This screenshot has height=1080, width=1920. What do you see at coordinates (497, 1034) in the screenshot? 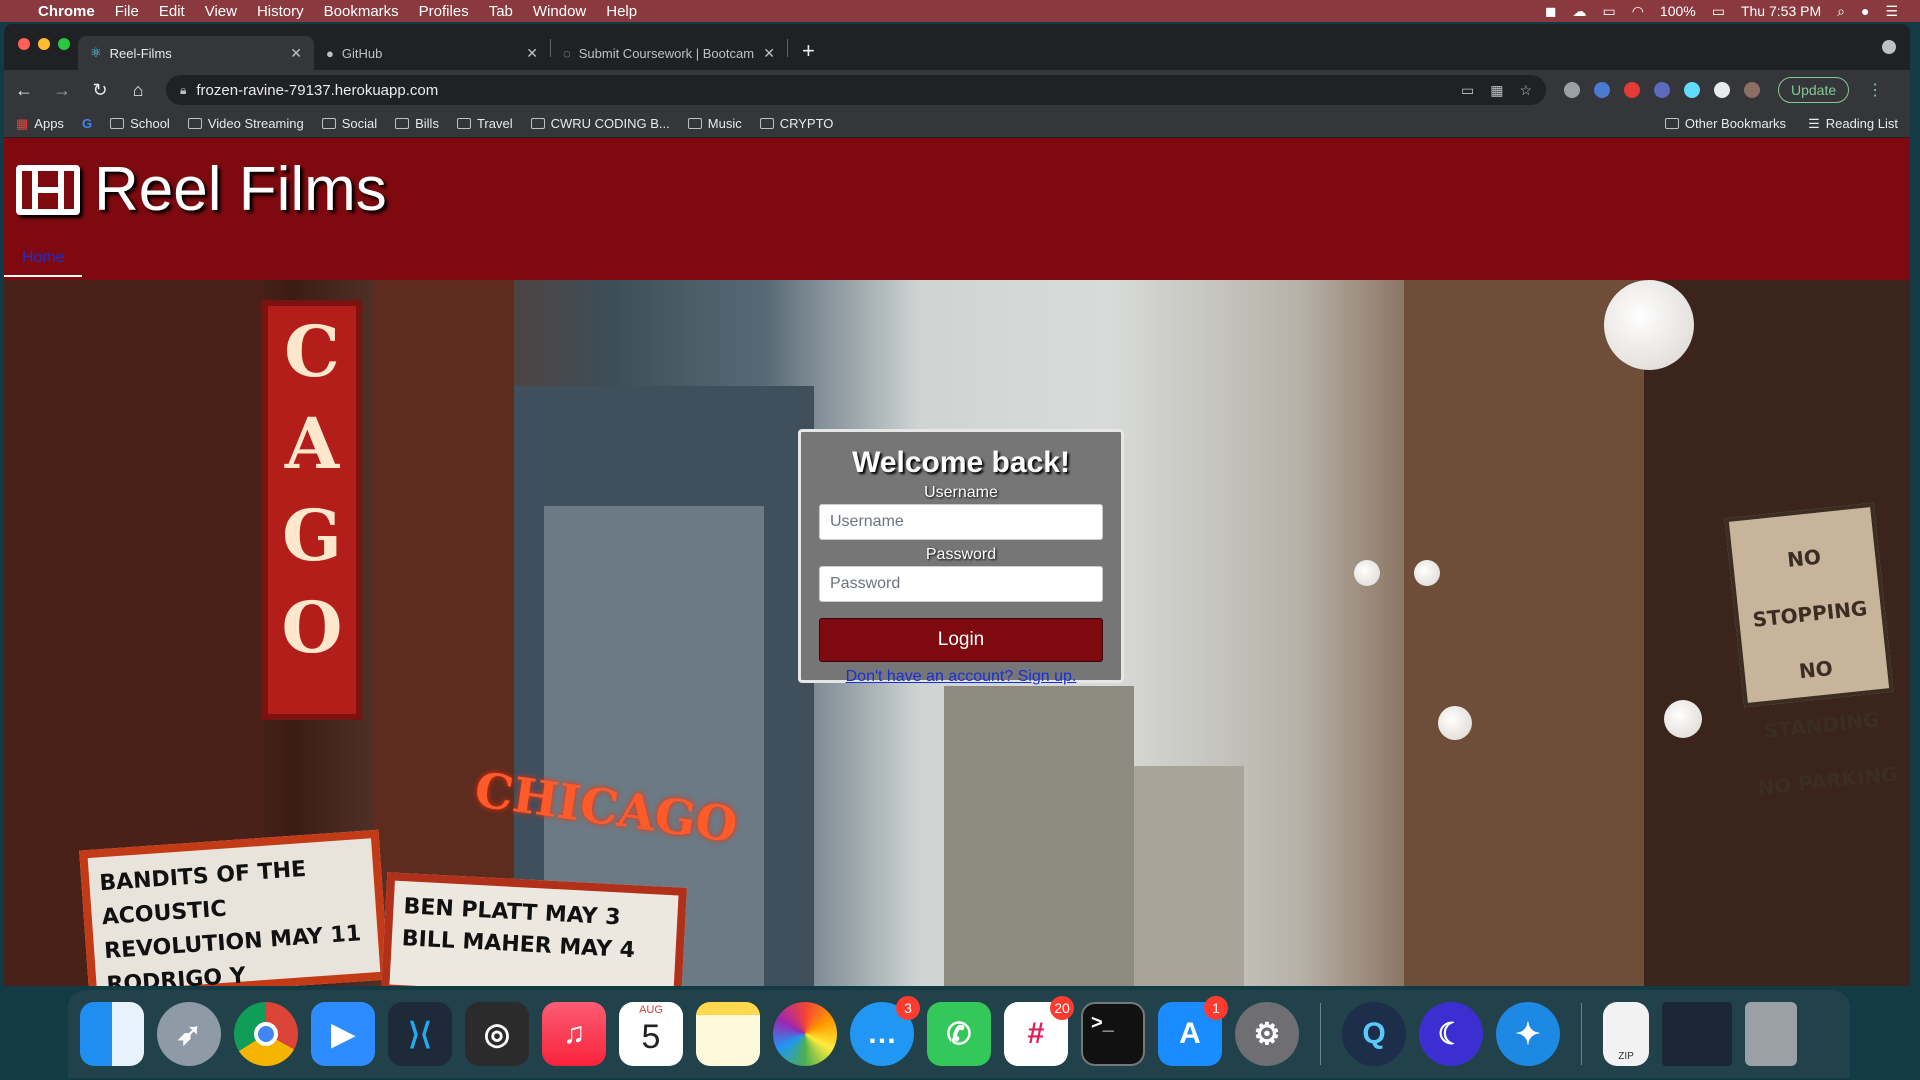
I see `disk-utility-icon: ◎` at bounding box center [497, 1034].